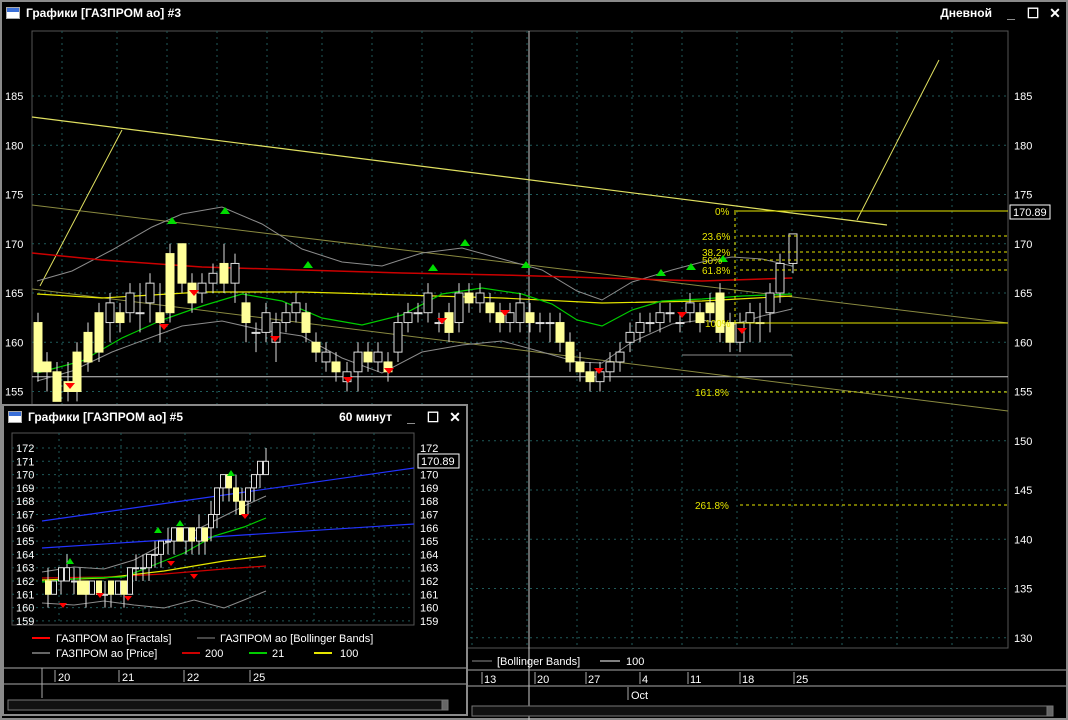  What do you see at coordinates (25, 622) in the screenshot?
I see `y-tick-left: 159` at bounding box center [25, 622].